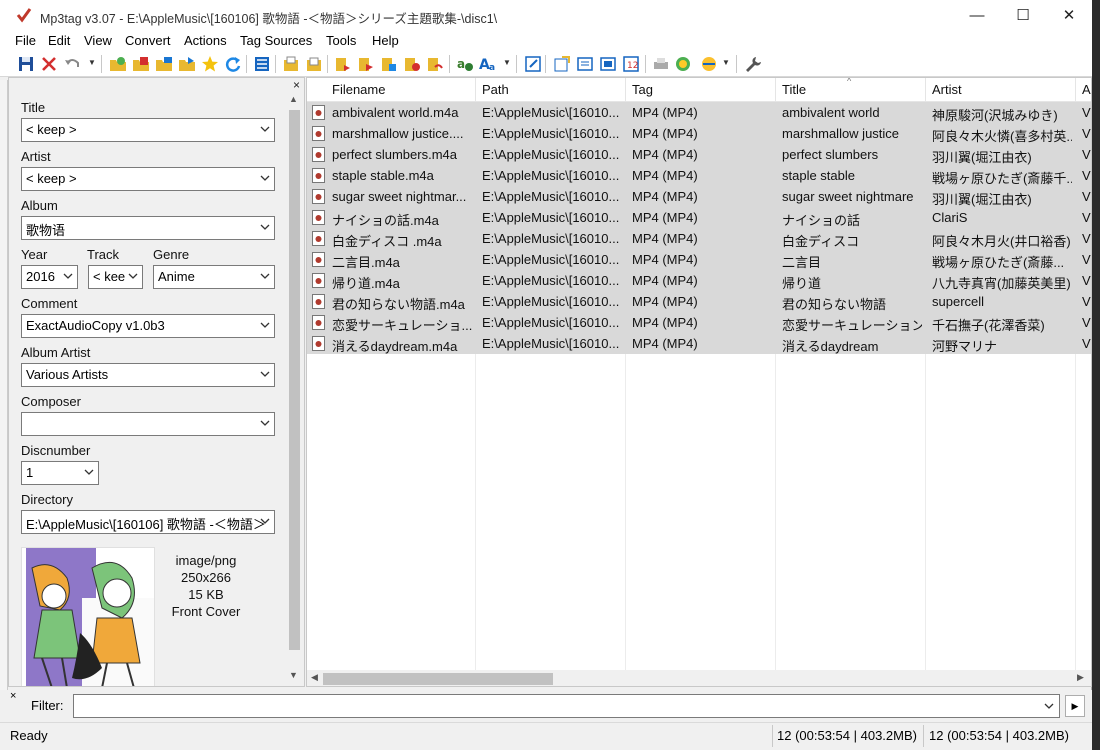  I want to click on export-icon, so click(562, 64).